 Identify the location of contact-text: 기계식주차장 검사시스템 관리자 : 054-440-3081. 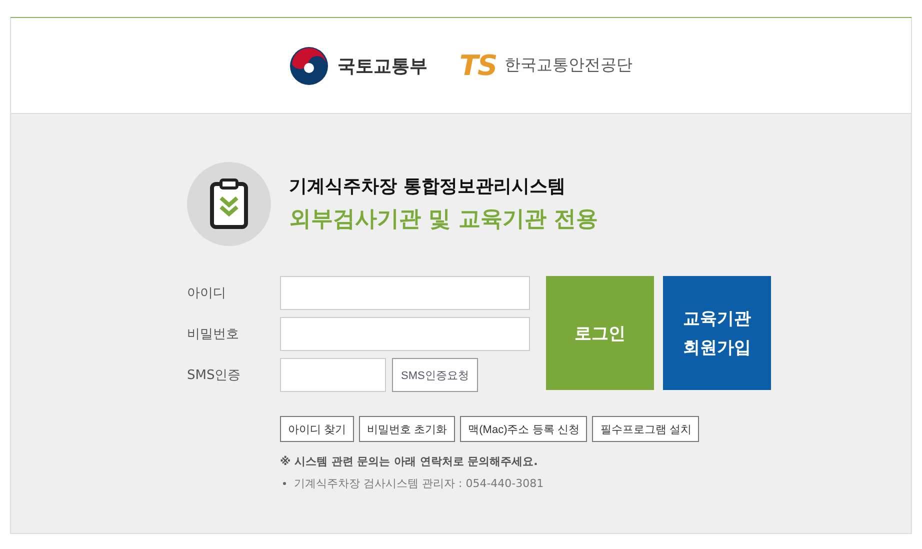
(419, 483).